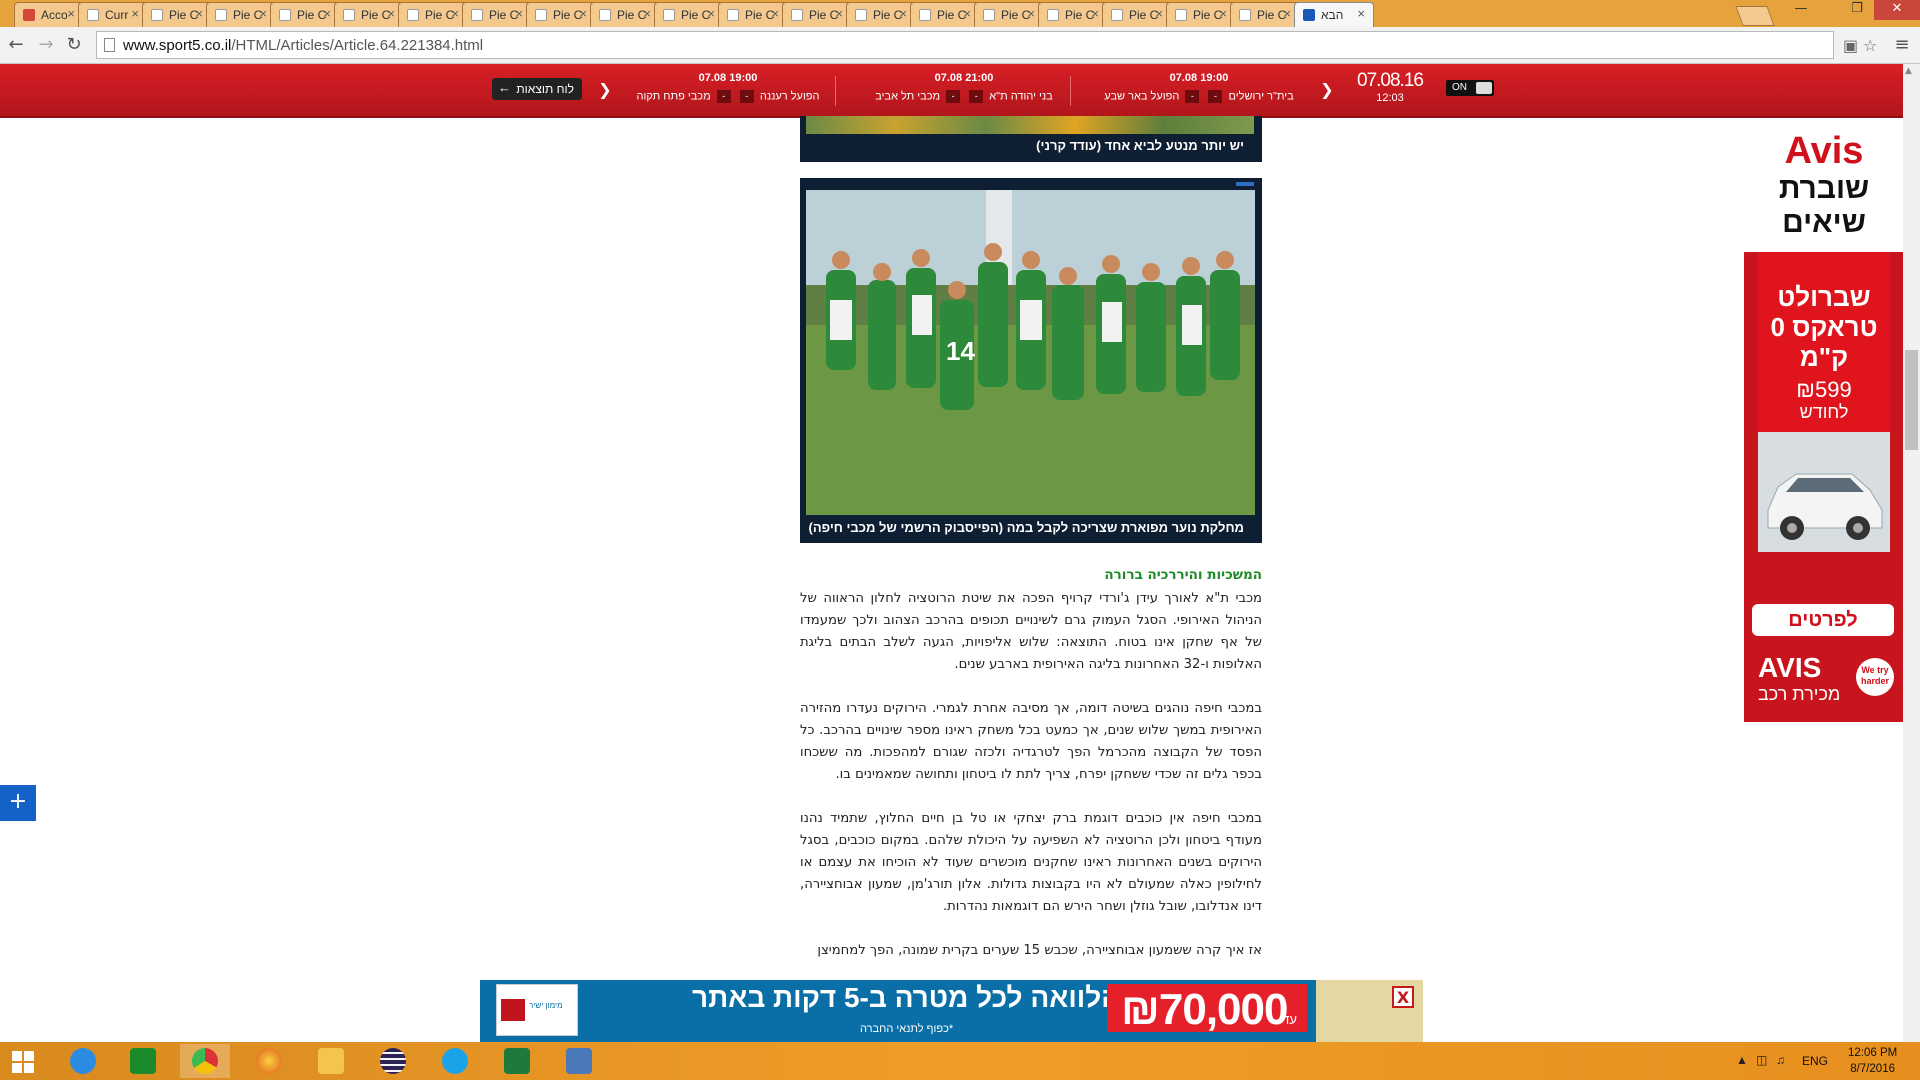  I want to click on browser-tab: Acco ×, so click(49, 14).